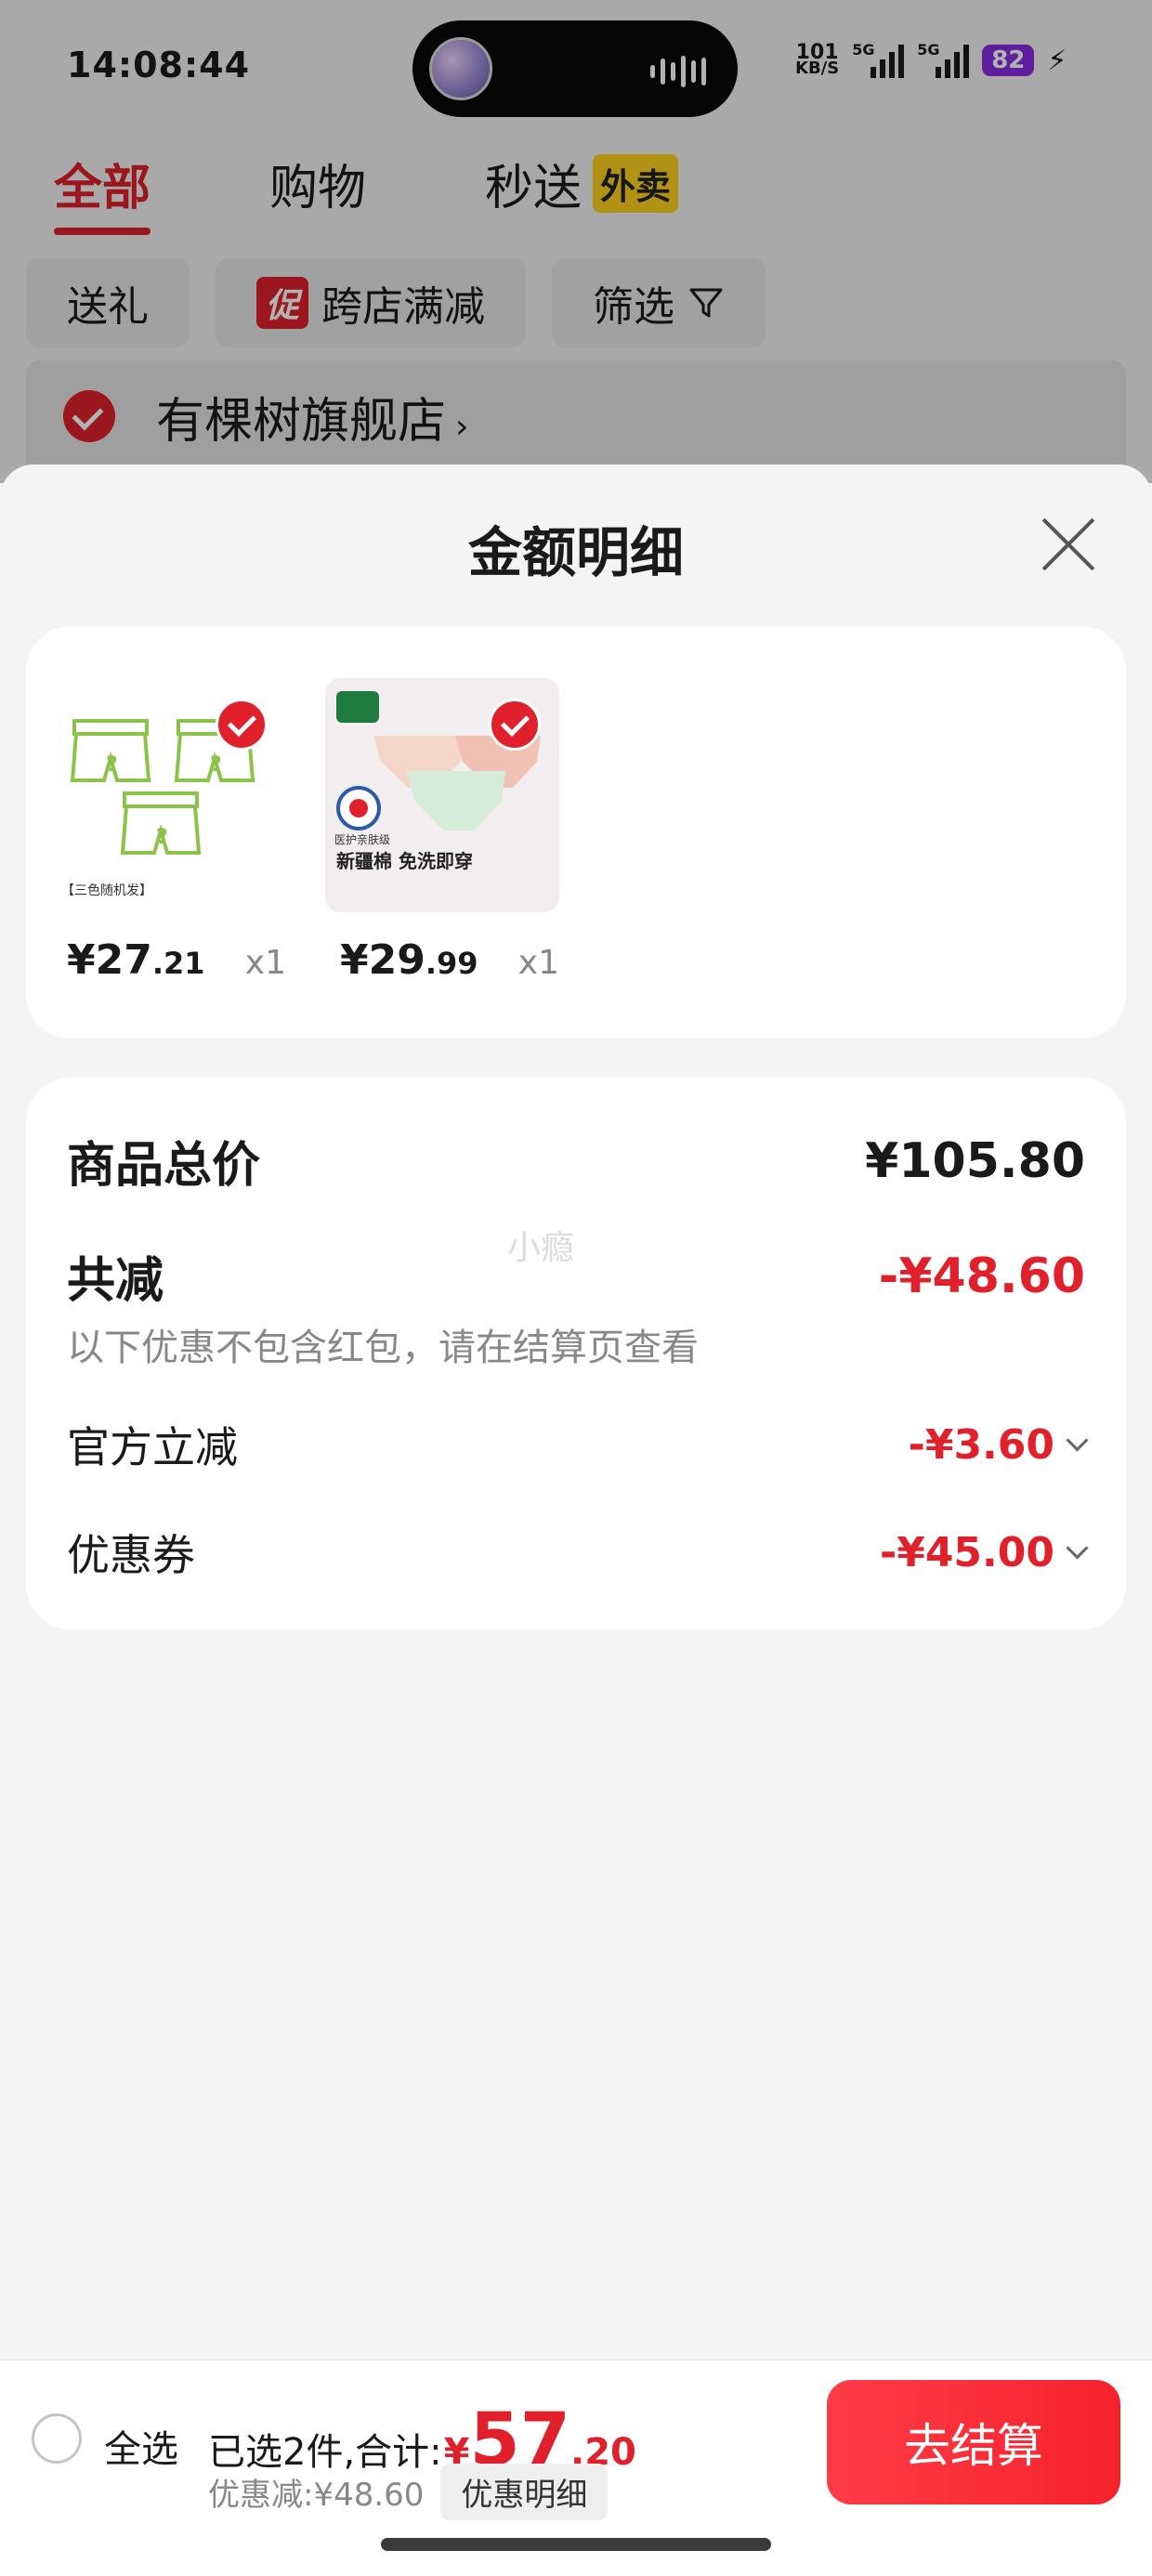  I want to click on product-price: ¥29.99, so click(409, 960).